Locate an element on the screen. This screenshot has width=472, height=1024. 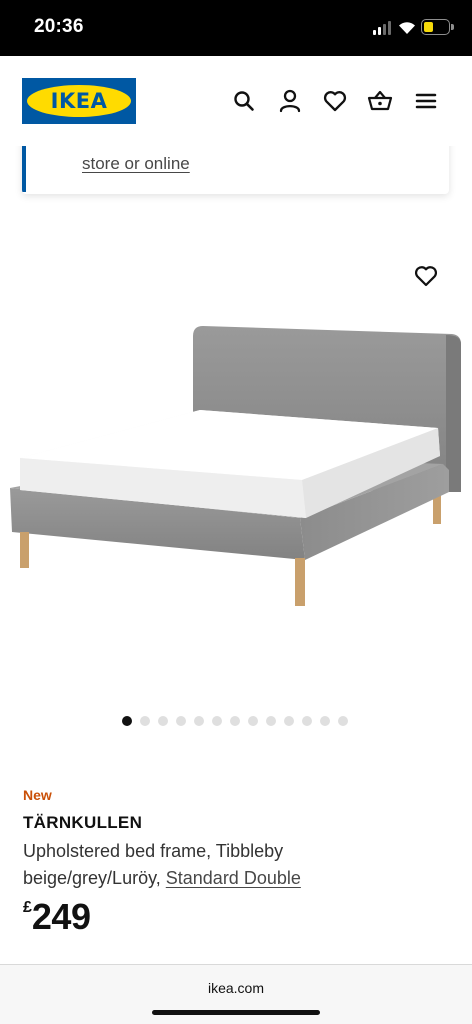
heart-icon is located at coordinates (426, 276).